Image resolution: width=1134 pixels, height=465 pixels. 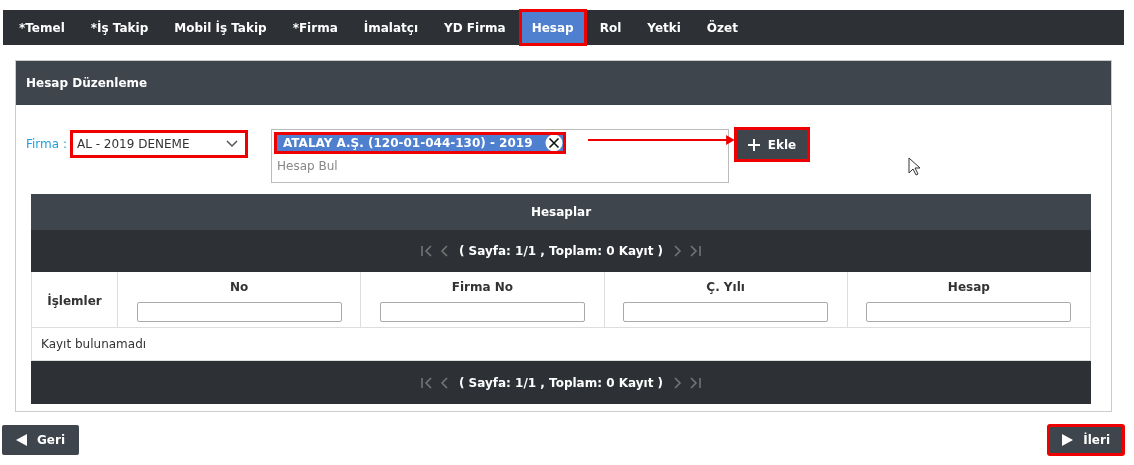 I want to click on back-button: Geri, so click(x=41, y=440).